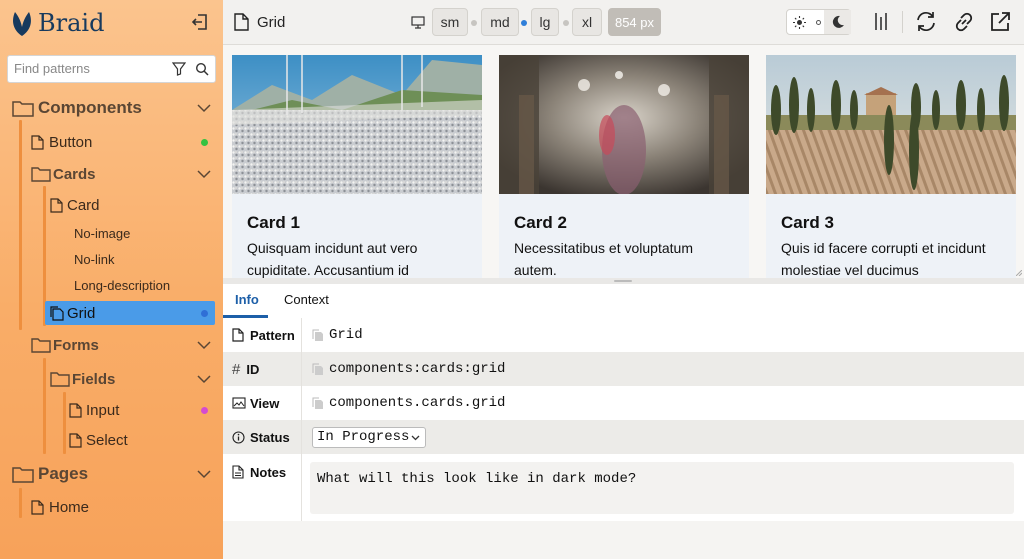  I want to click on breakpoint-active-dot, so click(524, 23).